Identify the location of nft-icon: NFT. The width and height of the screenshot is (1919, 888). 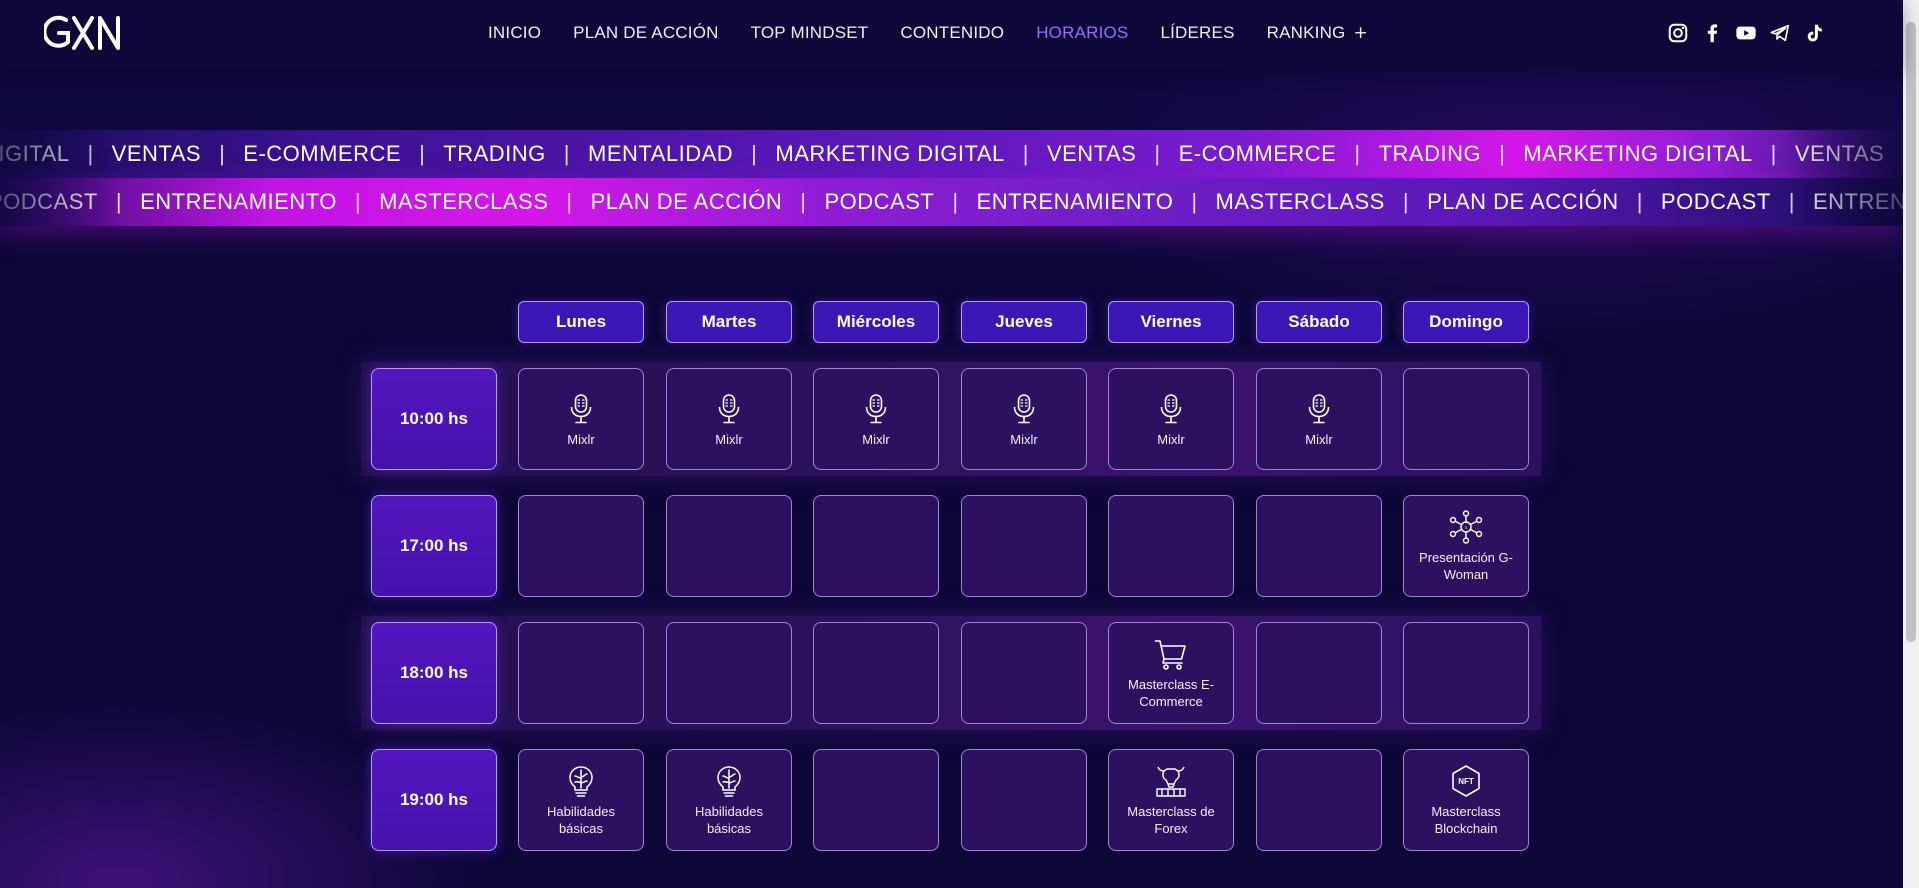
(1466, 781).